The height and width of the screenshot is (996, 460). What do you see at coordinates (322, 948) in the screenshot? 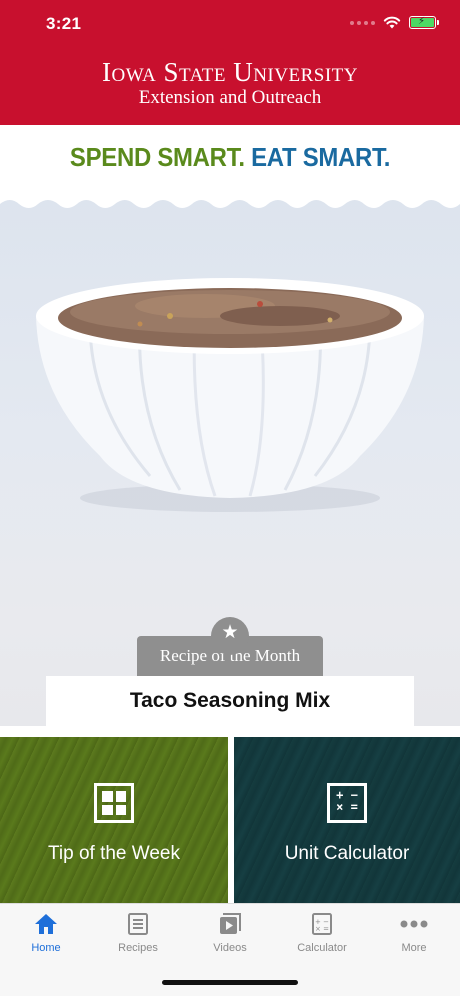
I see `tab-calculator-label: Calculator` at bounding box center [322, 948].